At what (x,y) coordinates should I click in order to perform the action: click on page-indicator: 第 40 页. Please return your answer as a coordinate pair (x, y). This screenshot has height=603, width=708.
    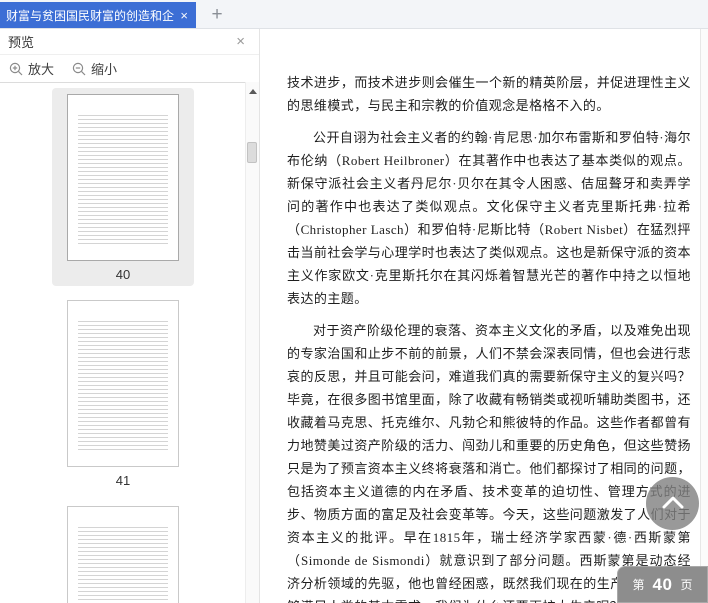
    Looking at the image, I should click on (662, 584).